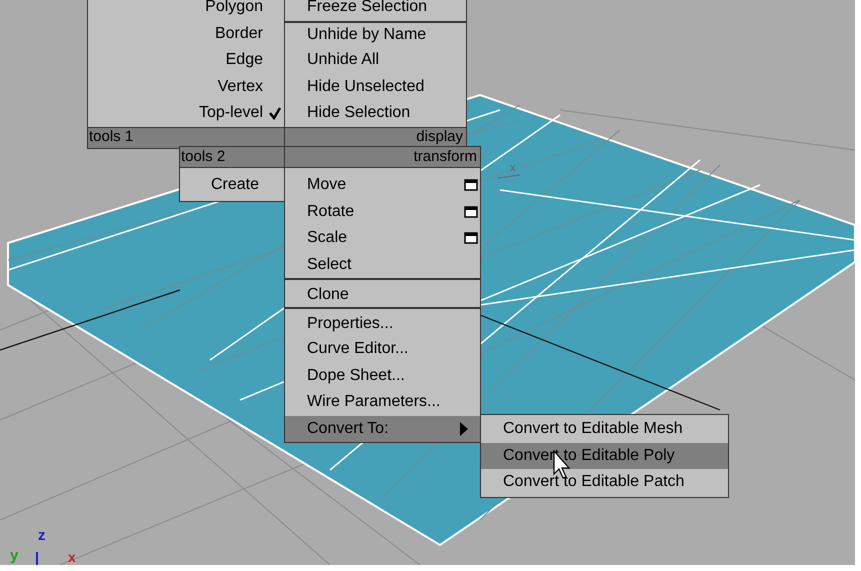  Describe the element at coordinates (382, 211) in the screenshot. I see `menu-item: Rotate` at that location.